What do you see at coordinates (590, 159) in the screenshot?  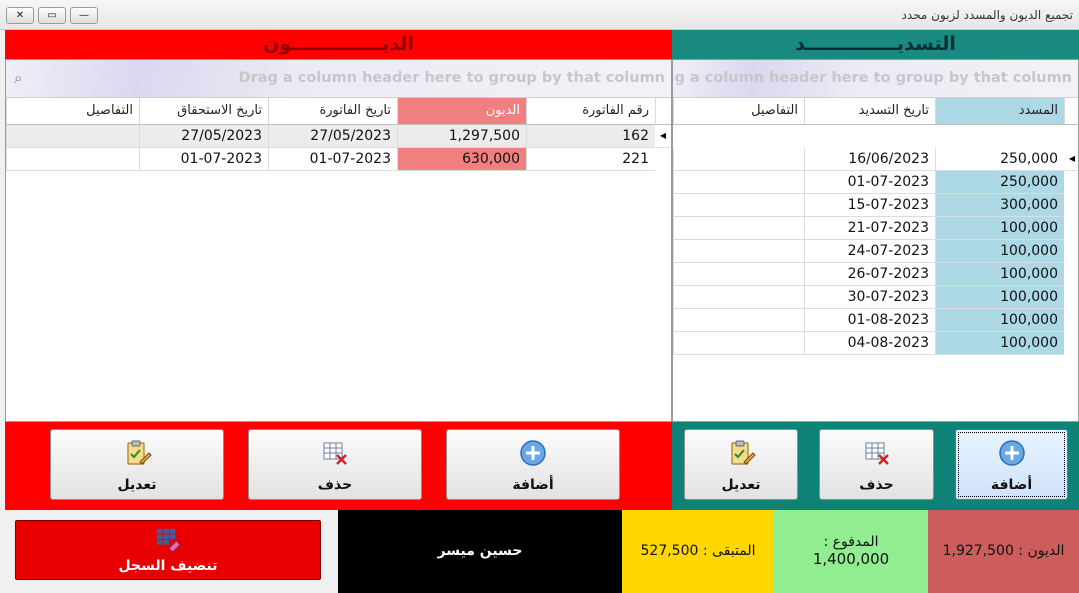 I see `table-cell-invoice: 221` at bounding box center [590, 159].